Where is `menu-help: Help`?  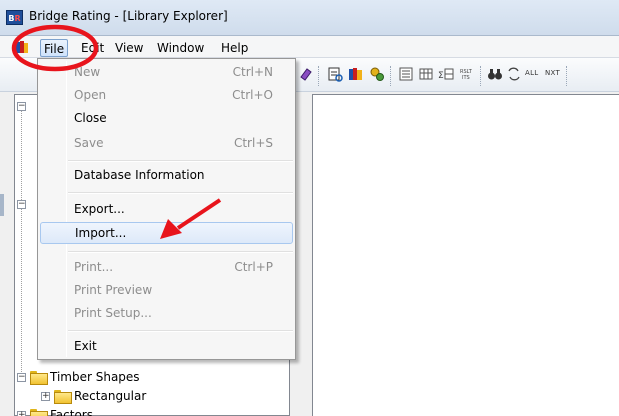
menu-help: Help is located at coordinates (234, 48).